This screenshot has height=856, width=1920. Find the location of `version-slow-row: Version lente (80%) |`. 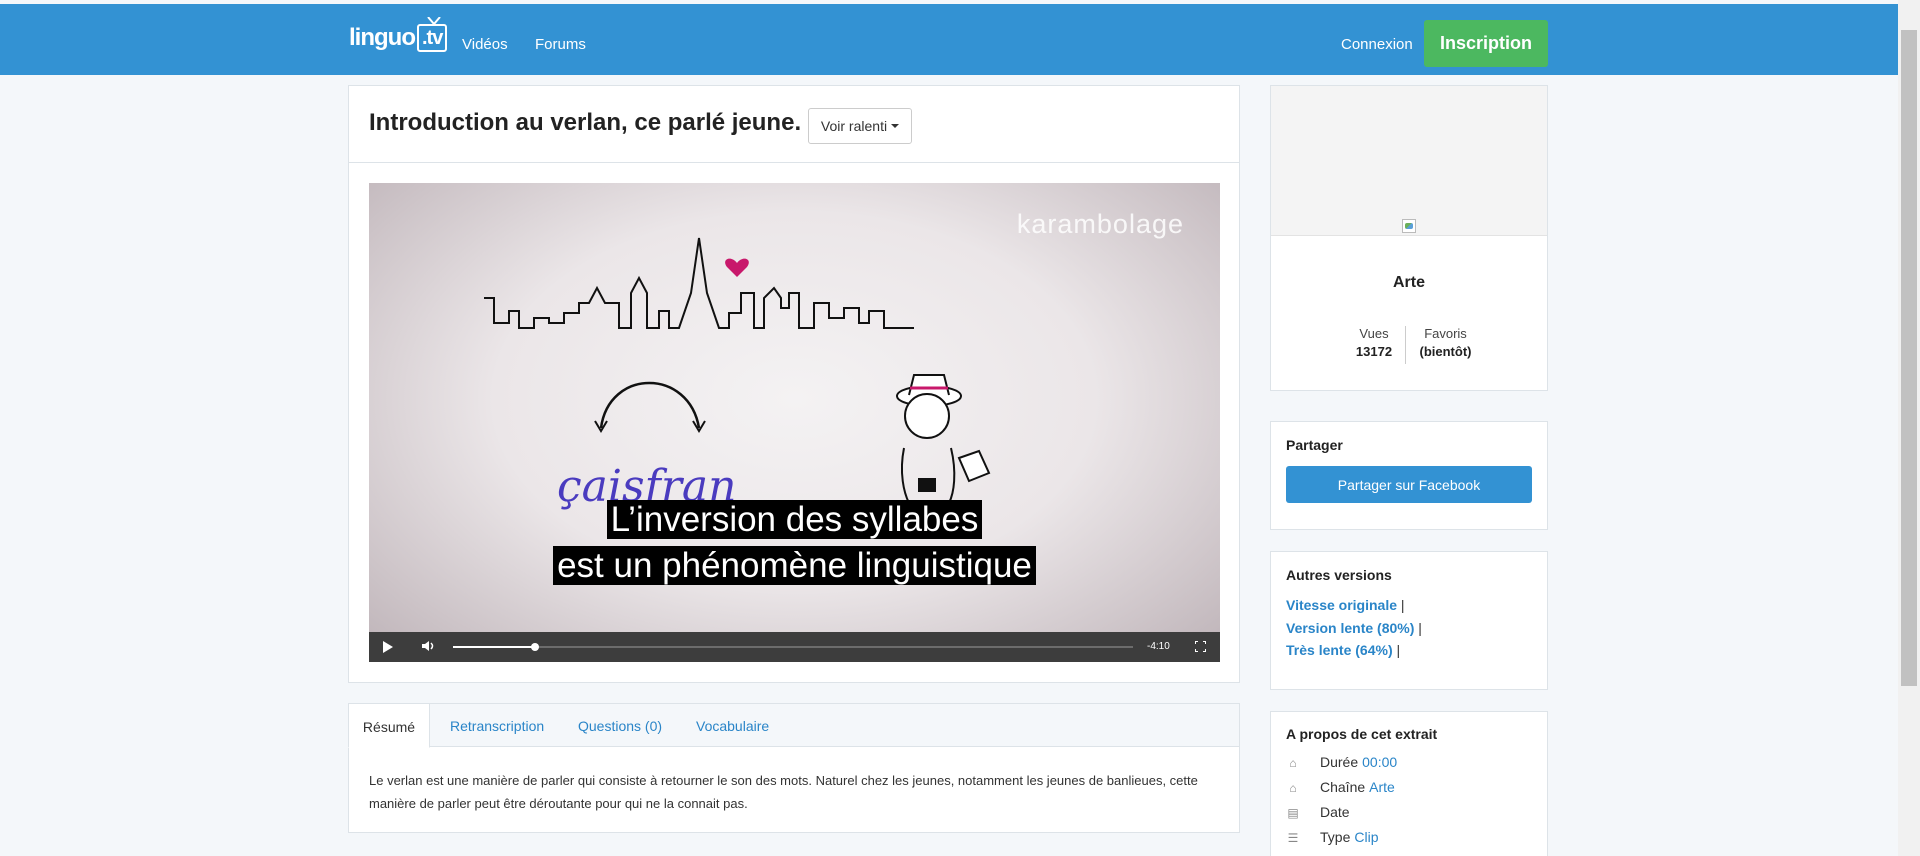

version-slow-row: Version lente (80%) | is located at coordinates (1354, 628).